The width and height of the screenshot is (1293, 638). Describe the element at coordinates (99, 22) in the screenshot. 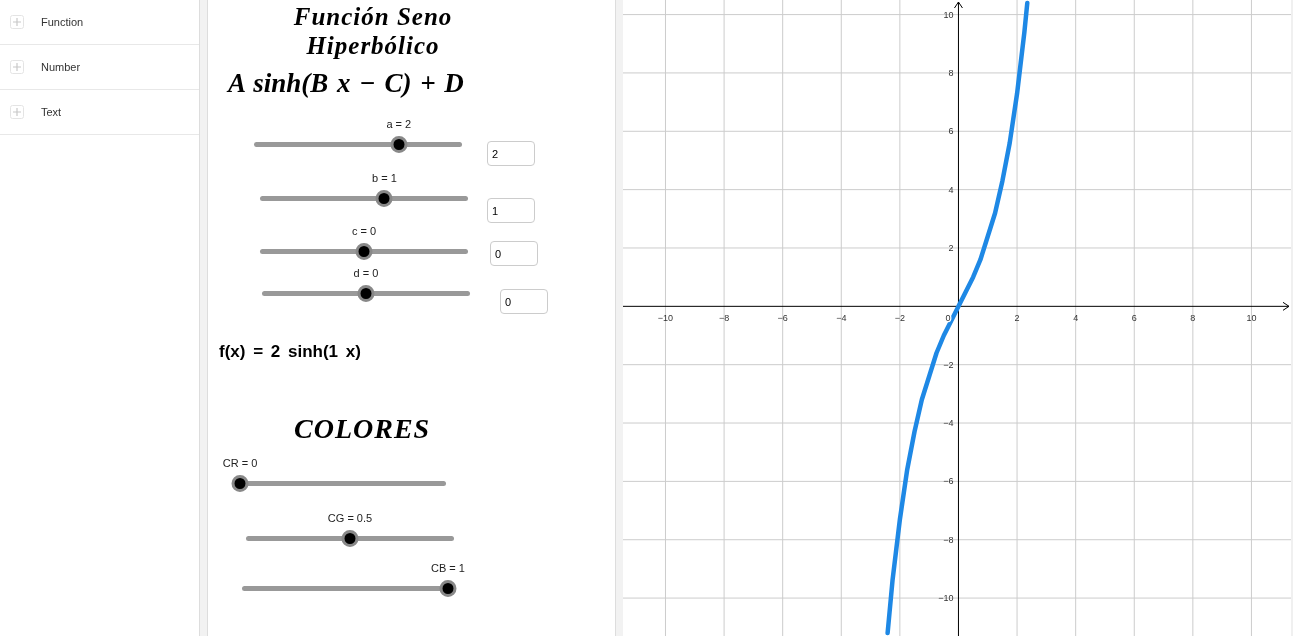

I see `algebra-item: Function` at that location.